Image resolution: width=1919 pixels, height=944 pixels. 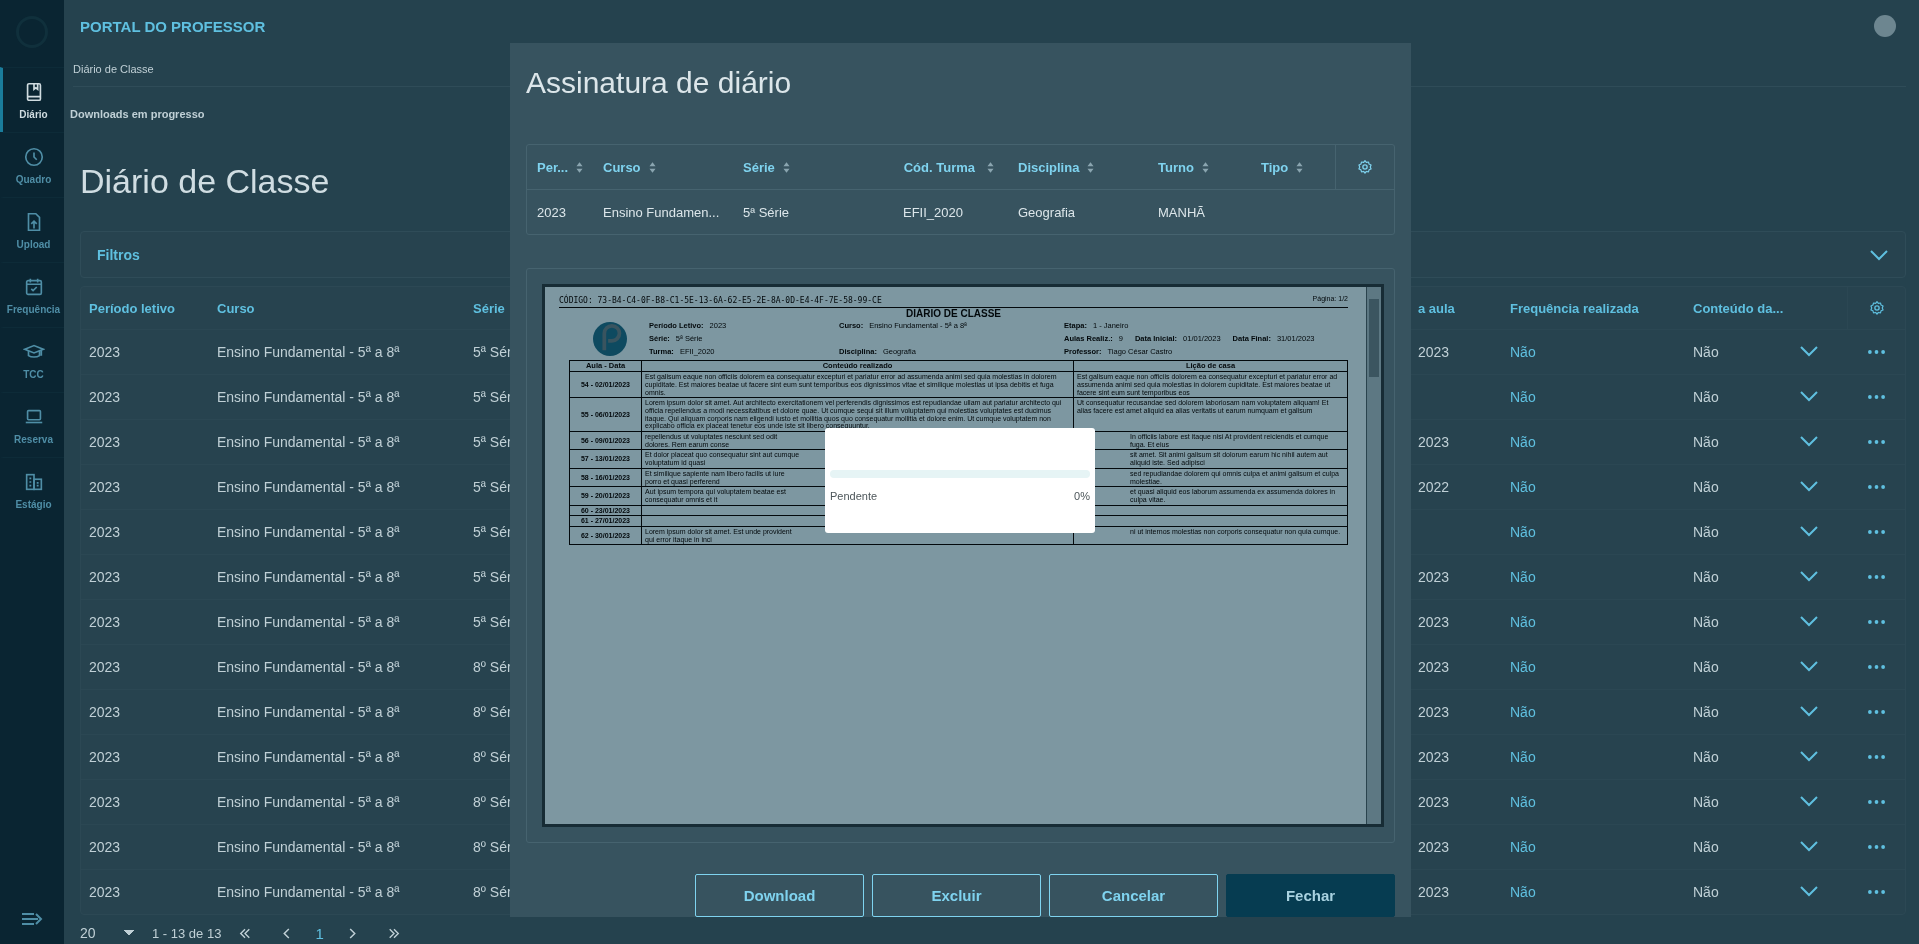 I want to click on column-header: Frequência realizada, so click(x=1575, y=308).